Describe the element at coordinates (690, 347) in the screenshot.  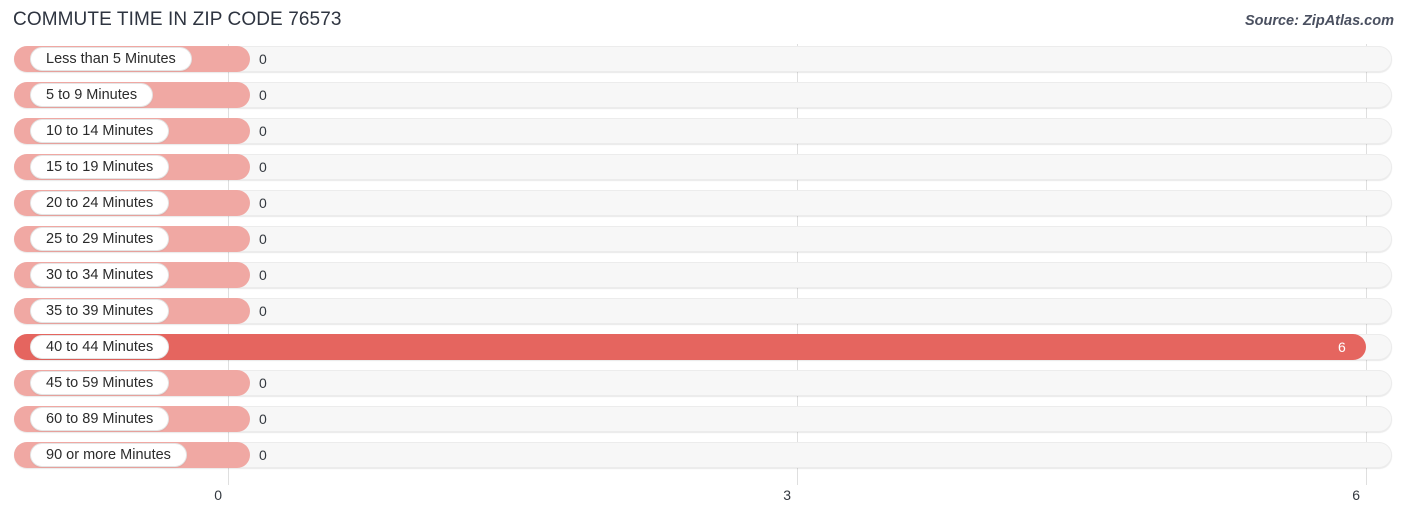
I see `bar-highlighted` at that location.